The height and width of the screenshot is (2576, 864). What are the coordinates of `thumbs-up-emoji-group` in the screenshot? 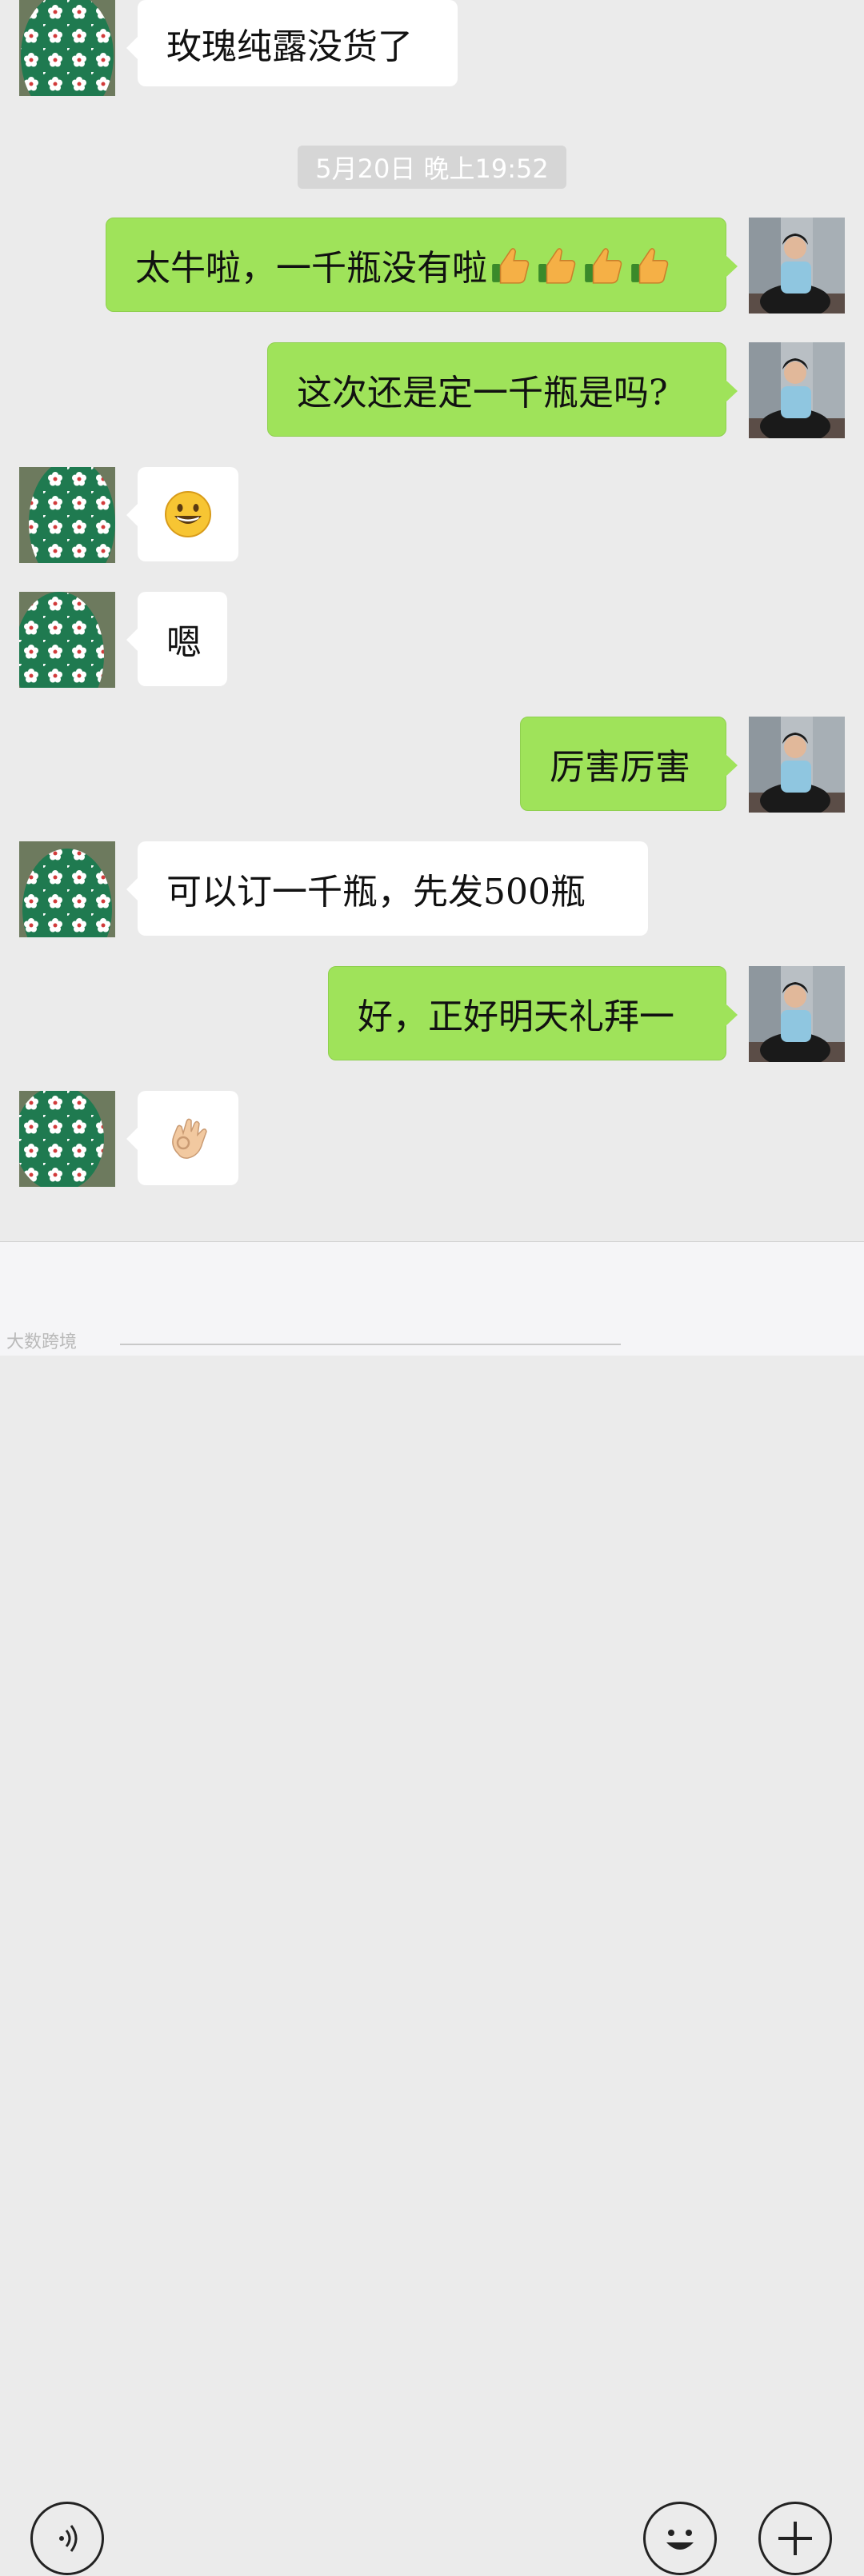 It's located at (579, 265).